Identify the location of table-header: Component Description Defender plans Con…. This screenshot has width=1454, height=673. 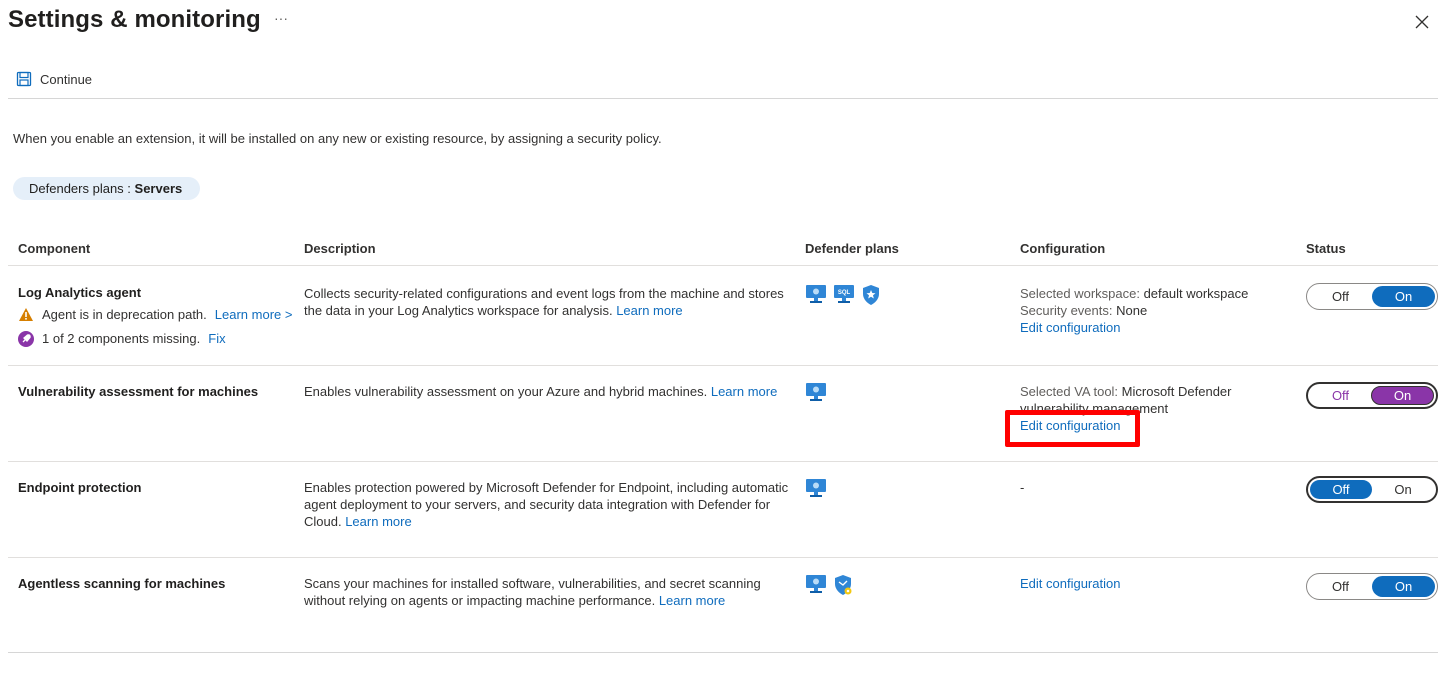
(723, 252).